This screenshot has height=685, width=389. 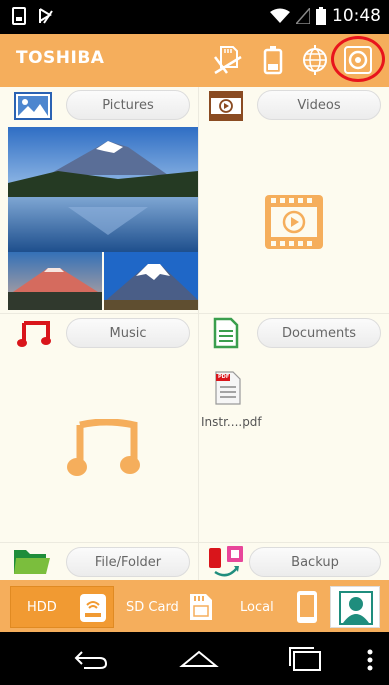 I want to click on tab-sd-card-label: SD Card, so click(x=152, y=607).